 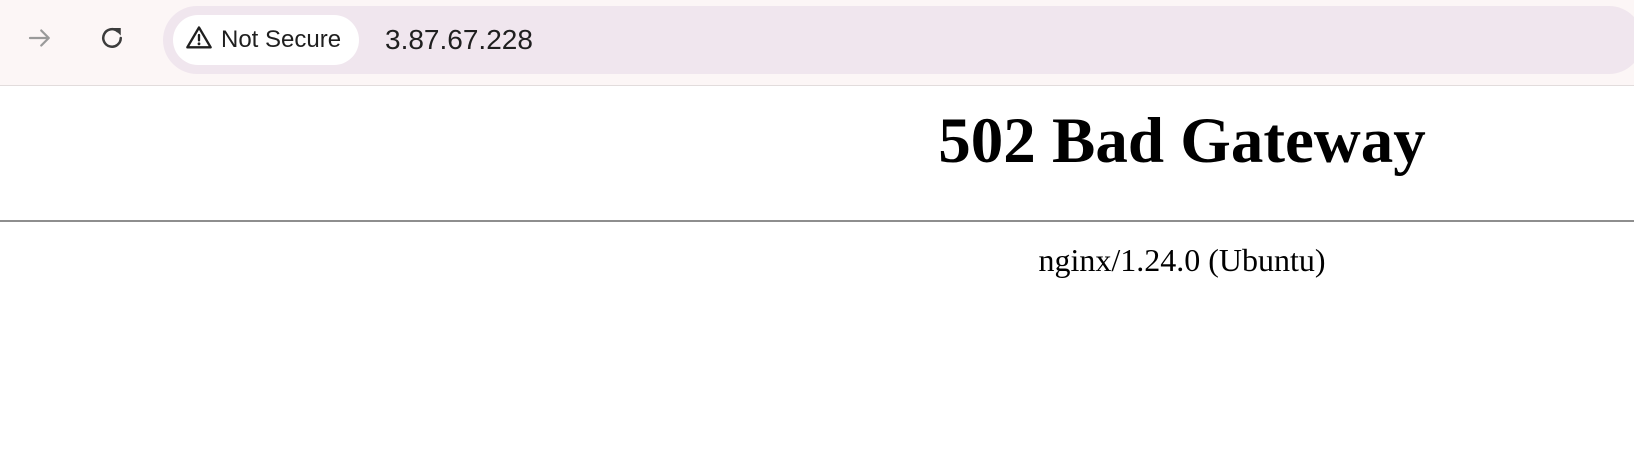 I want to click on arrow-right-icon, so click(x=40, y=40).